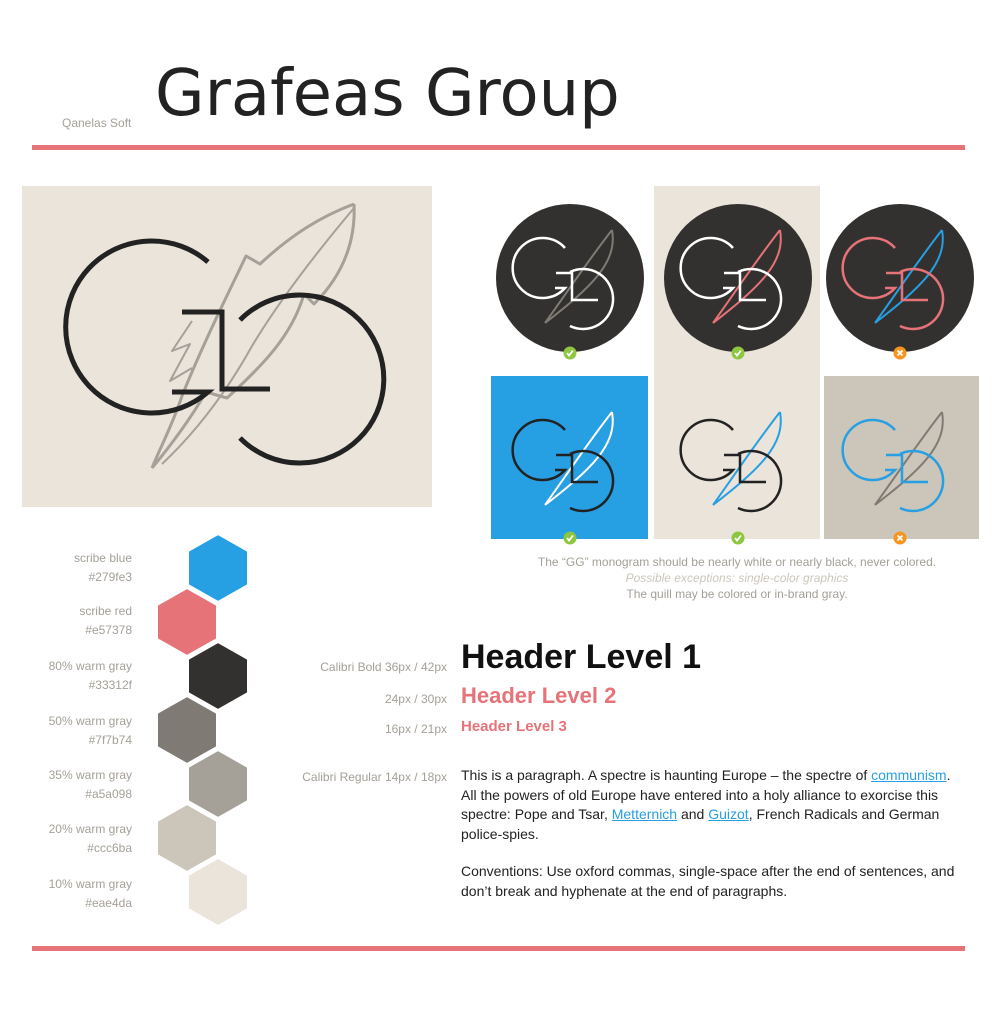  Describe the element at coordinates (693, 814) in the screenshot. I see `paragraph-text: and` at that location.